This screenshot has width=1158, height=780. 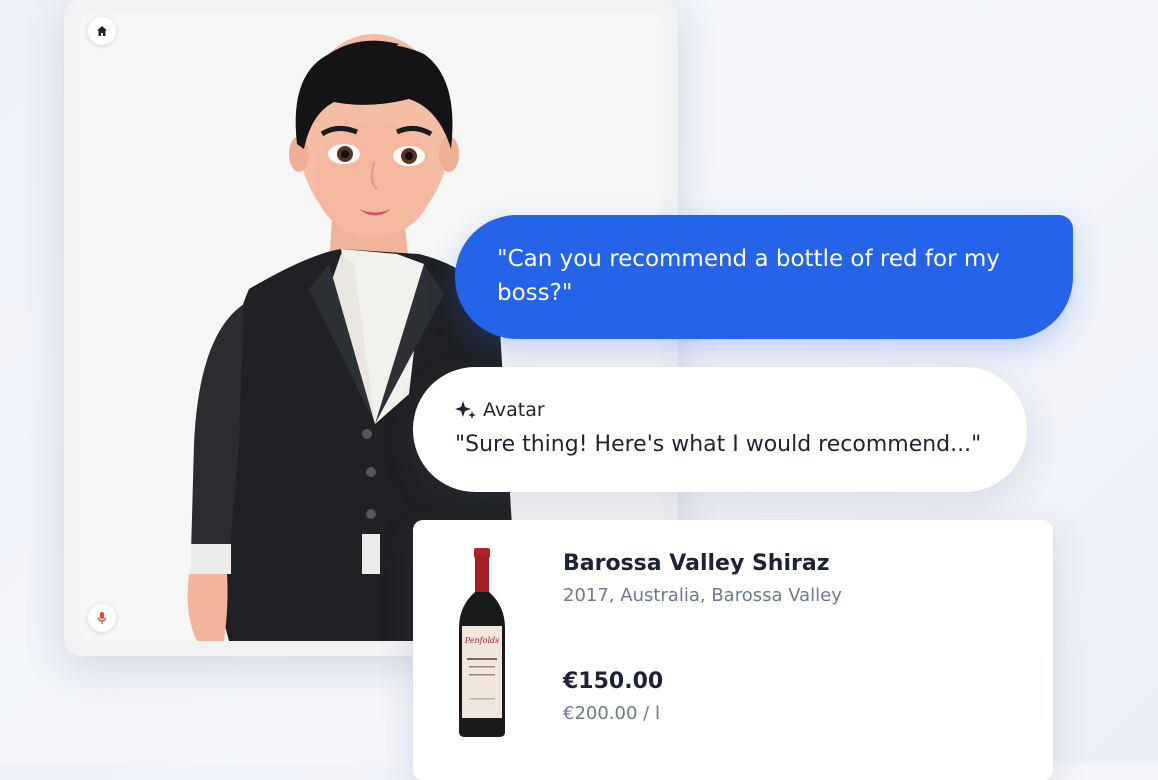 I want to click on svg-text: Penfolds, so click(x=481, y=640).